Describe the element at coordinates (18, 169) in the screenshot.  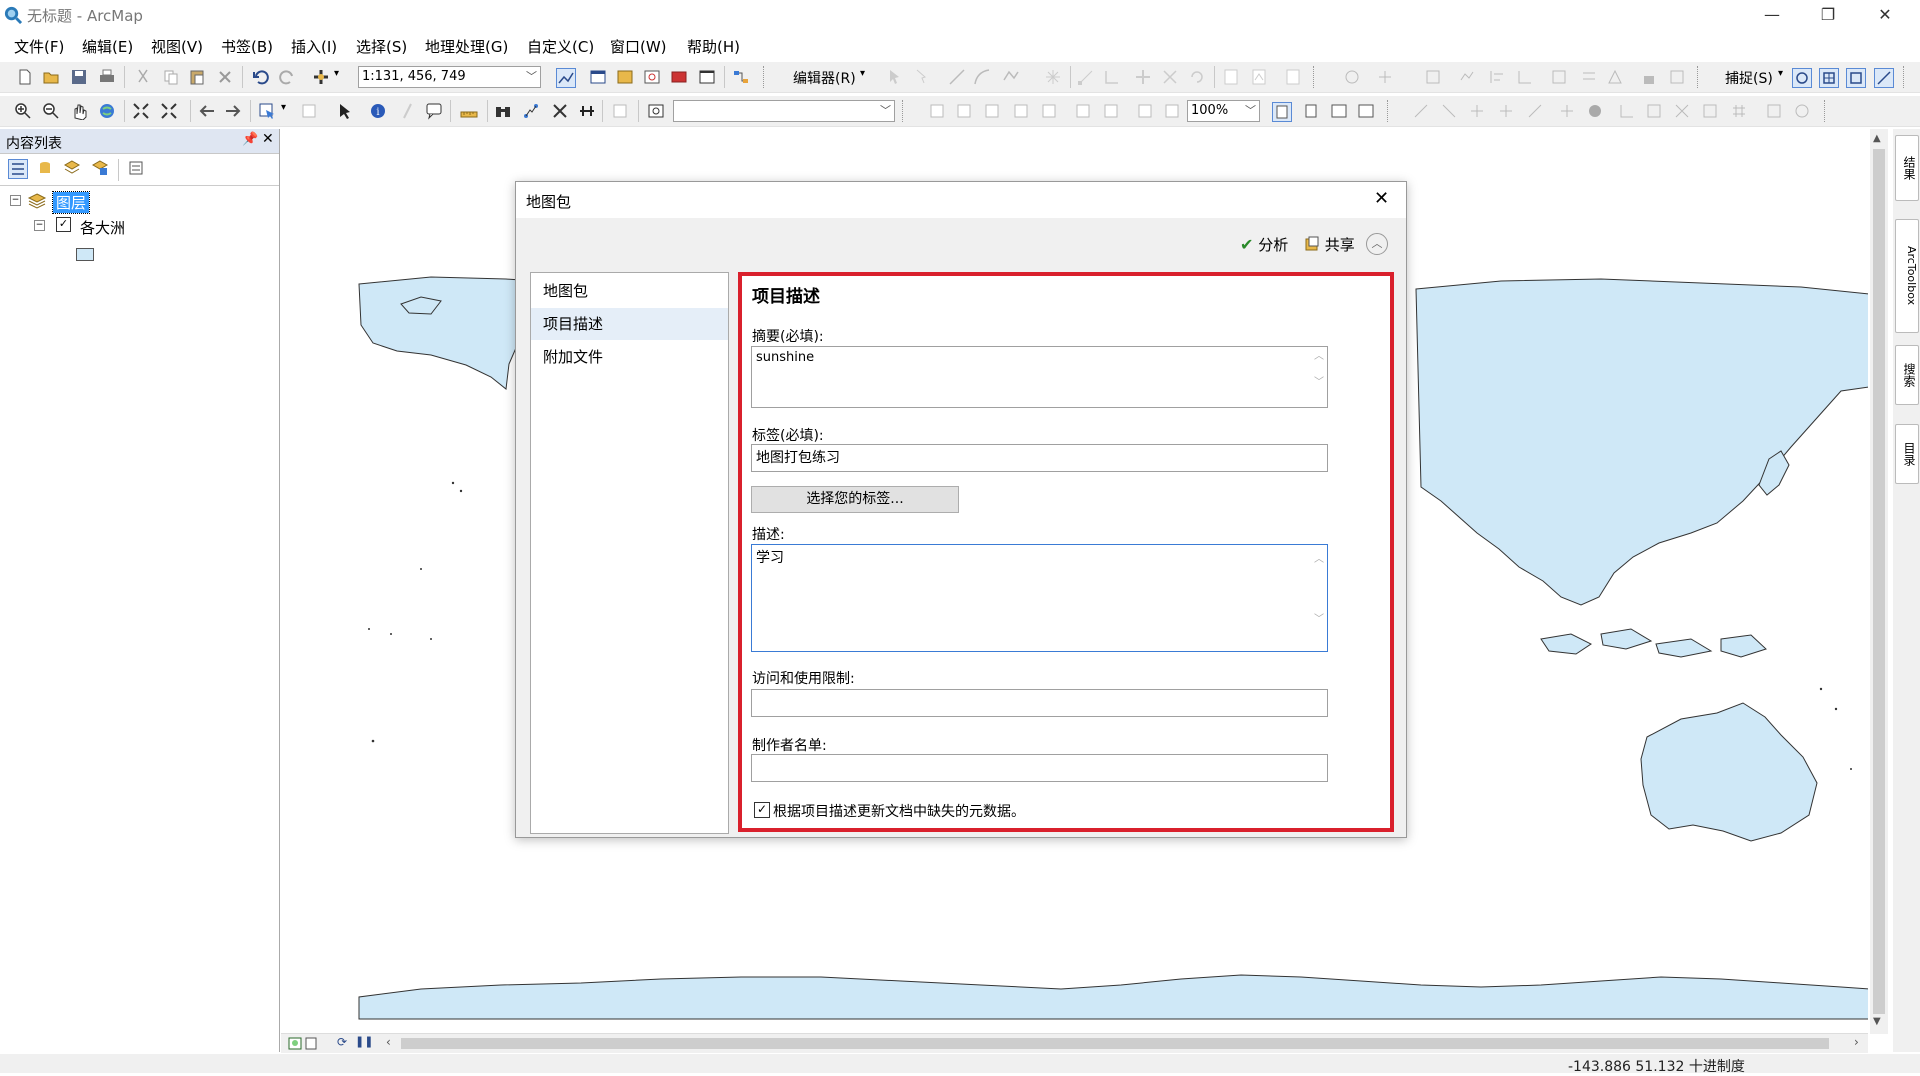
I see `list-by-drawing-order-icon` at that location.